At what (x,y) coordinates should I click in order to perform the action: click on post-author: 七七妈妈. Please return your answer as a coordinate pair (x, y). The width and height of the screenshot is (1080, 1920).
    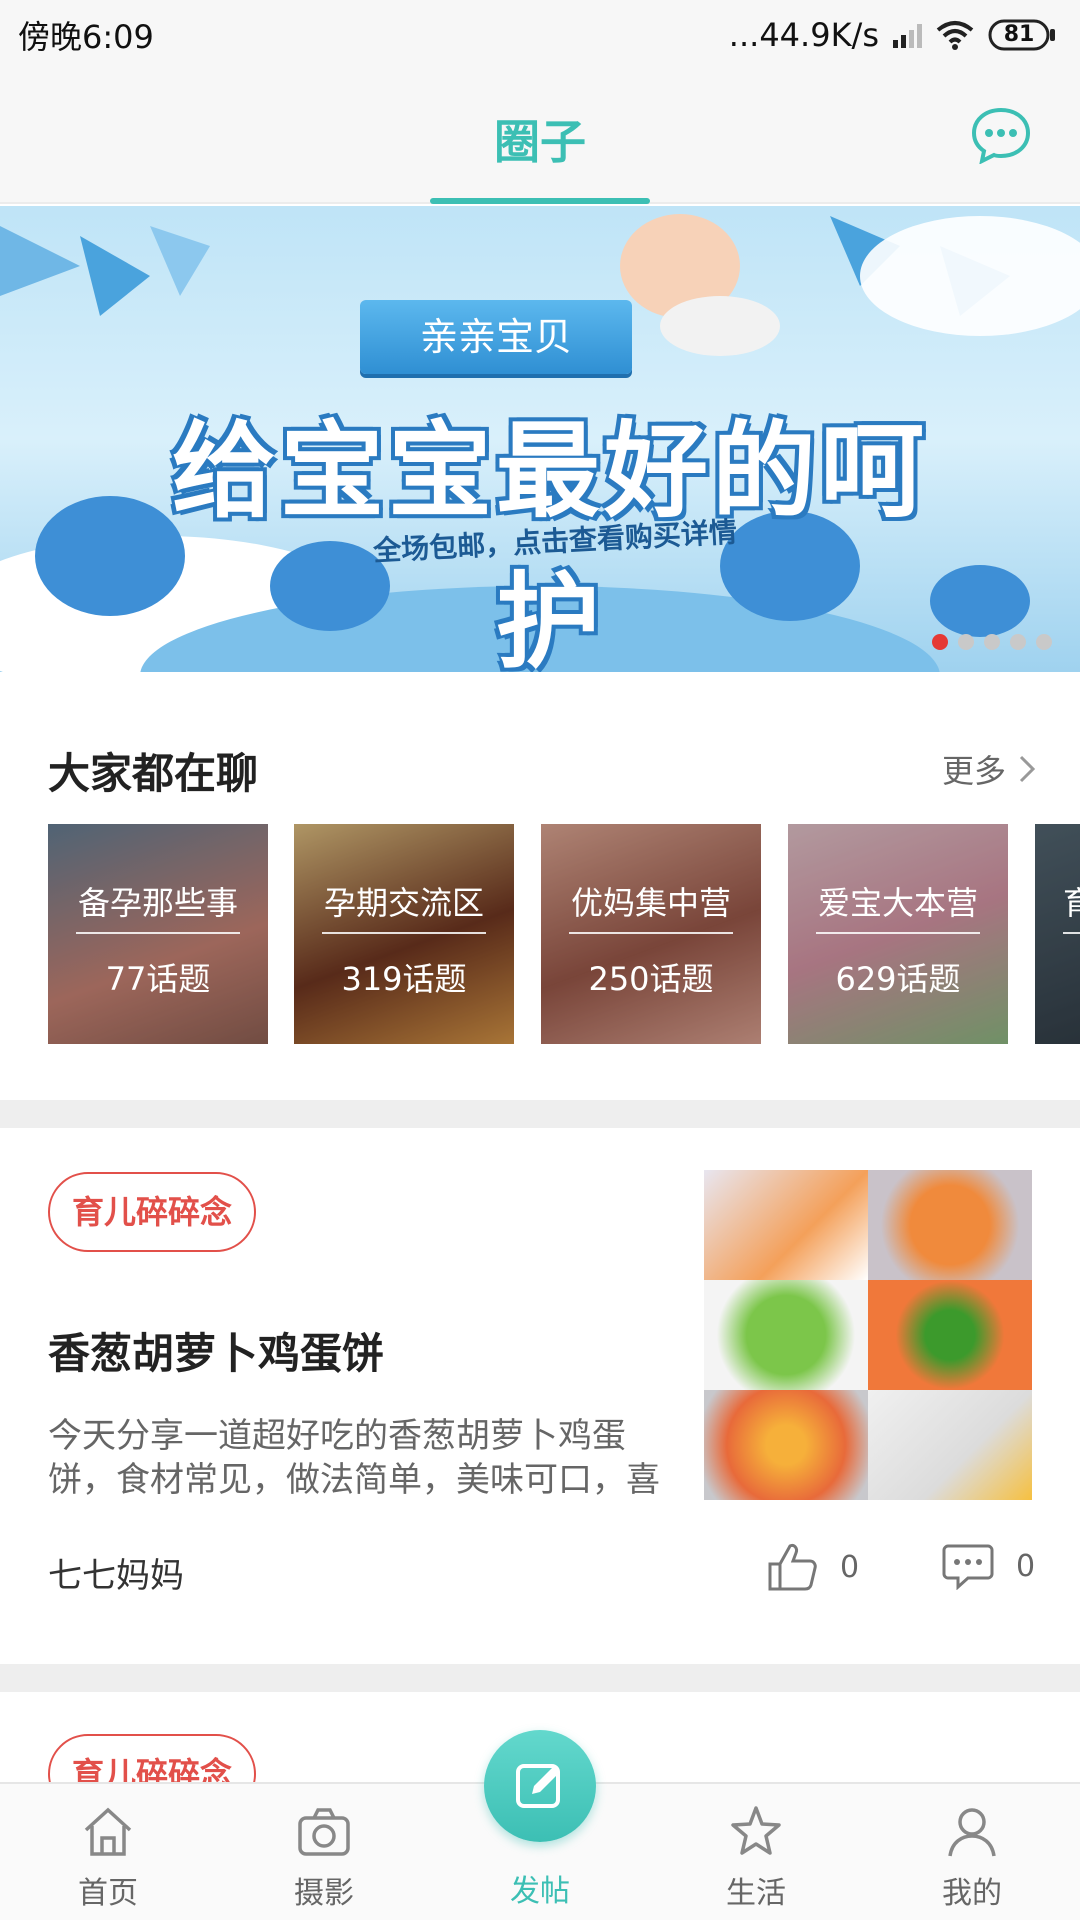
    Looking at the image, I should click on (116, 1572).